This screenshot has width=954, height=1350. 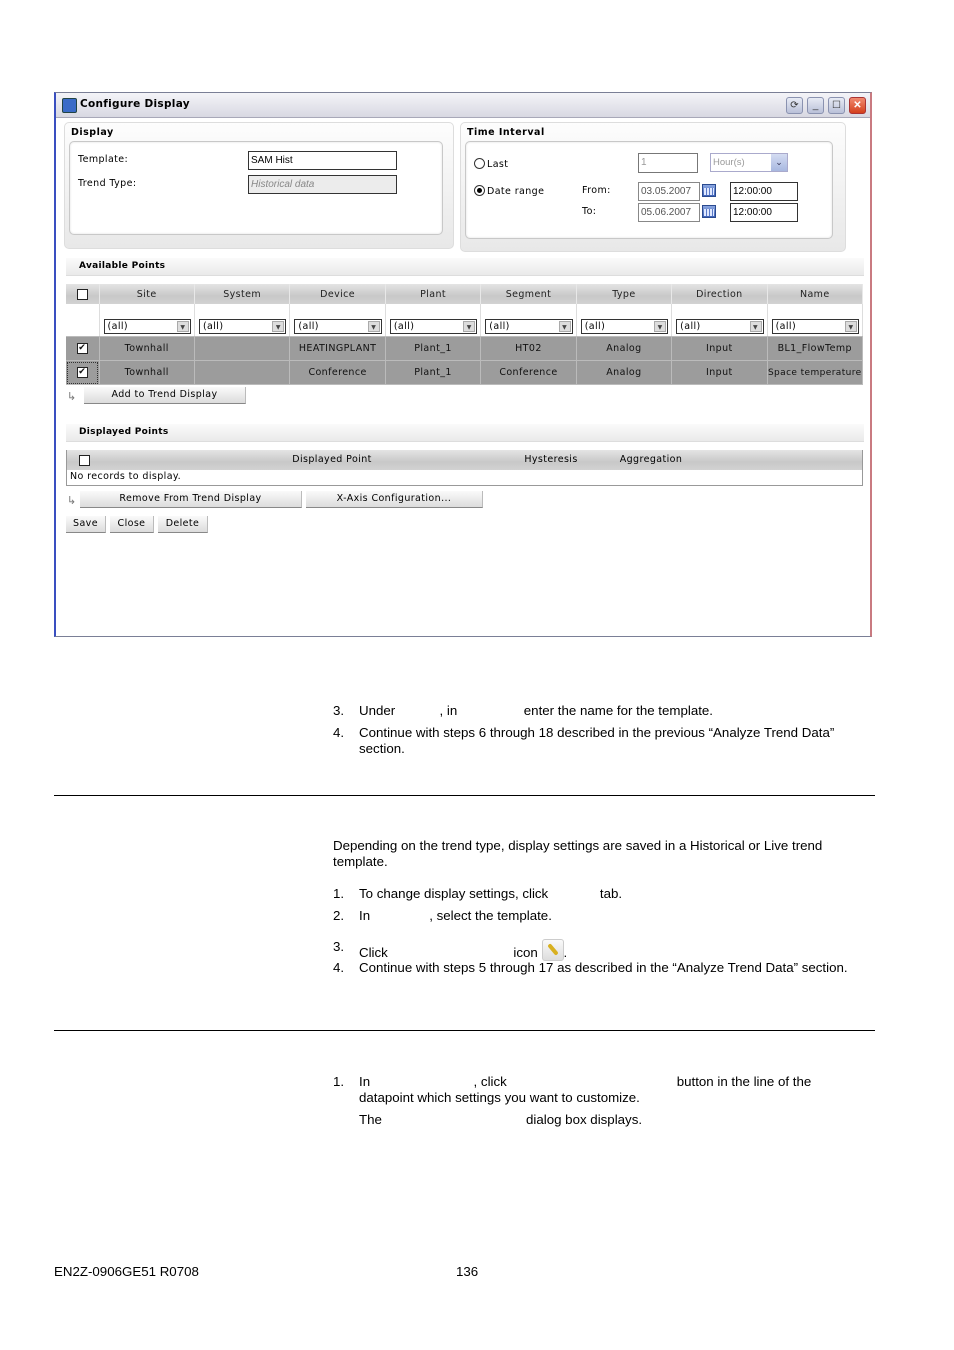 What do you see at coordinates (857, 105) in the screenshot?
I see `close-window-button: ✕` at bounding box center [857, 105].